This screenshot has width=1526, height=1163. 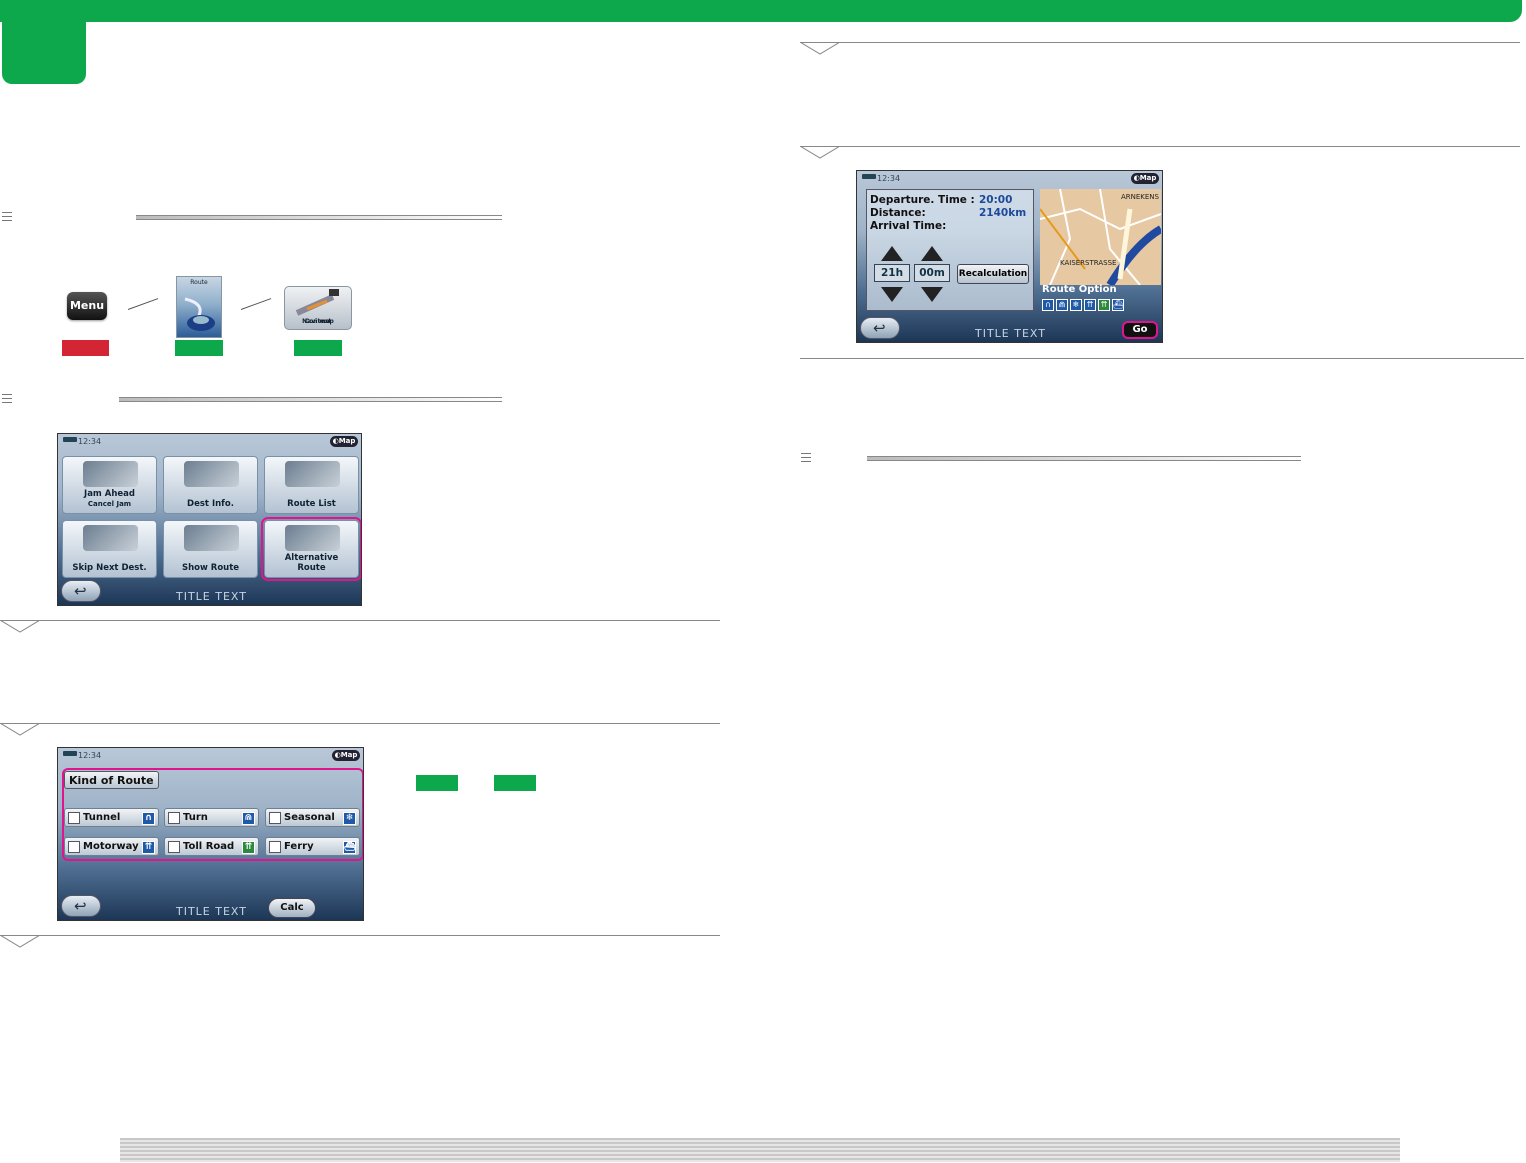 I want to click on hours-down-arrow, so click(x=892, y=294).